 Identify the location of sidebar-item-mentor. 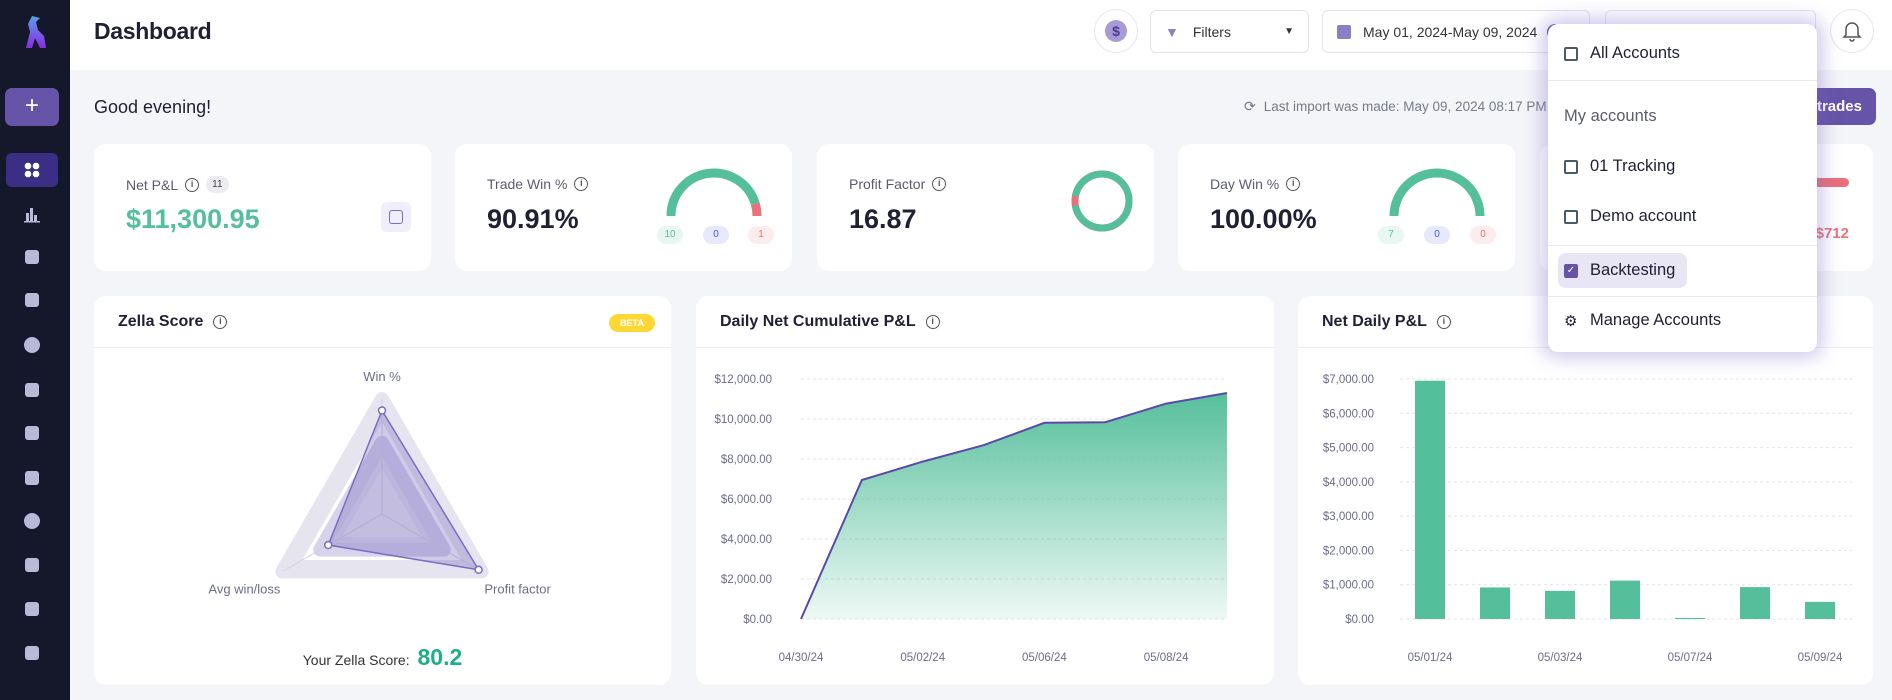
(32, 609).